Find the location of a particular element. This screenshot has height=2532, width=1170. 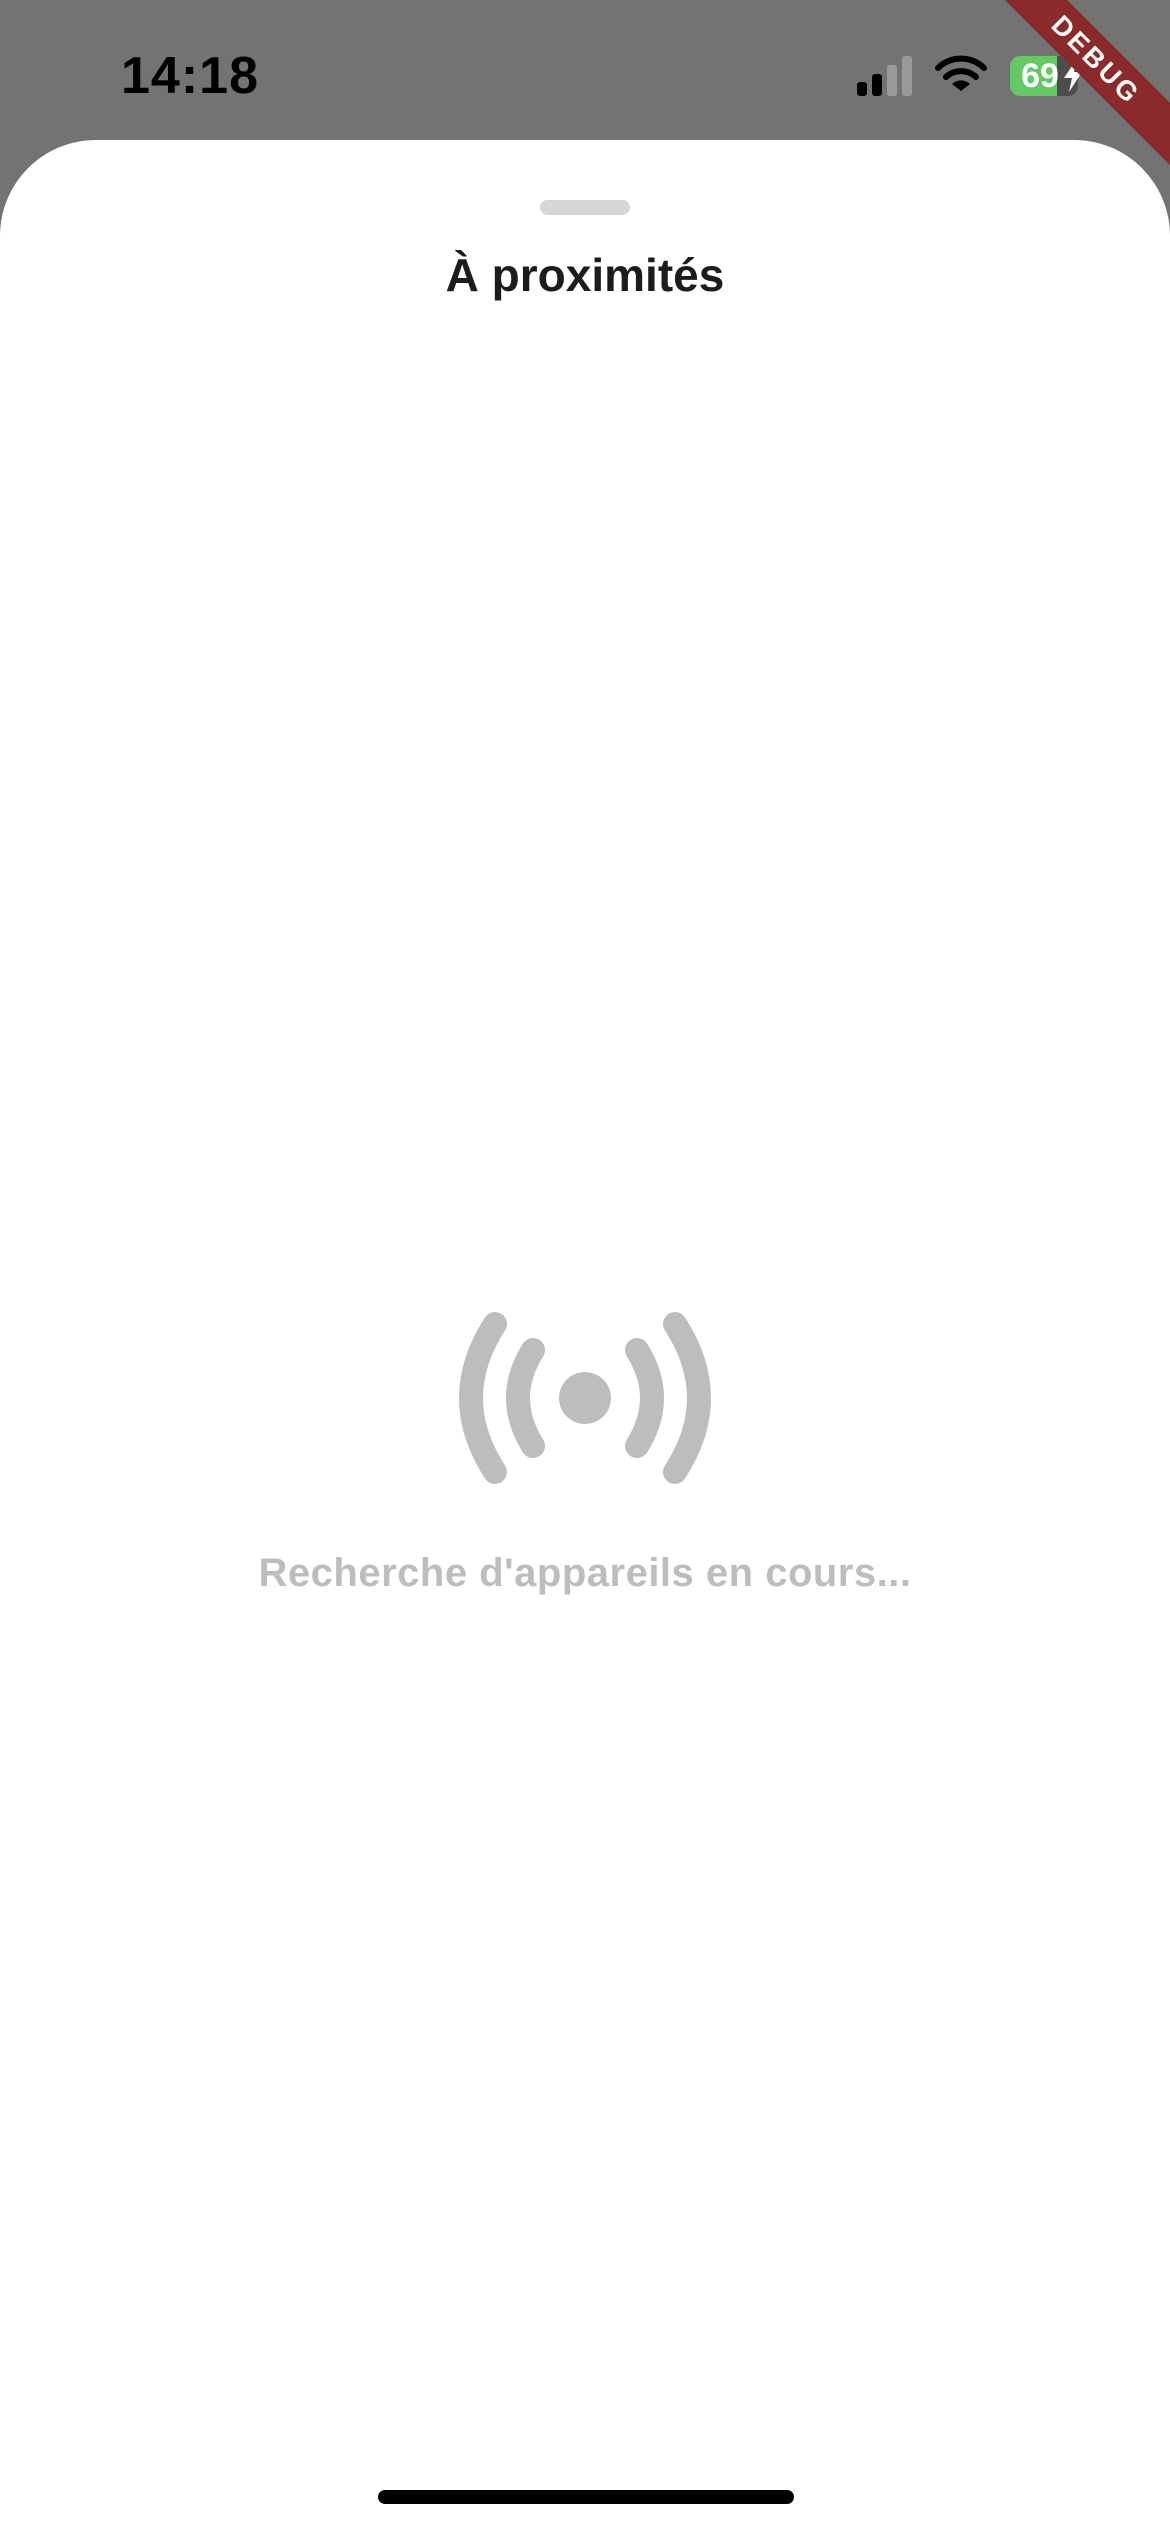

sheet-drag-handle is located at coordinates (585, 207).